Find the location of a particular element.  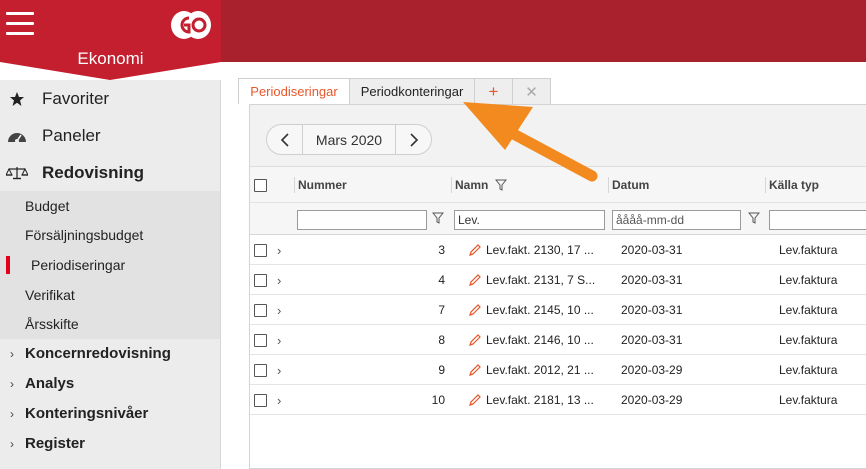

row-number: 7 is located at coordinates (441, 310).